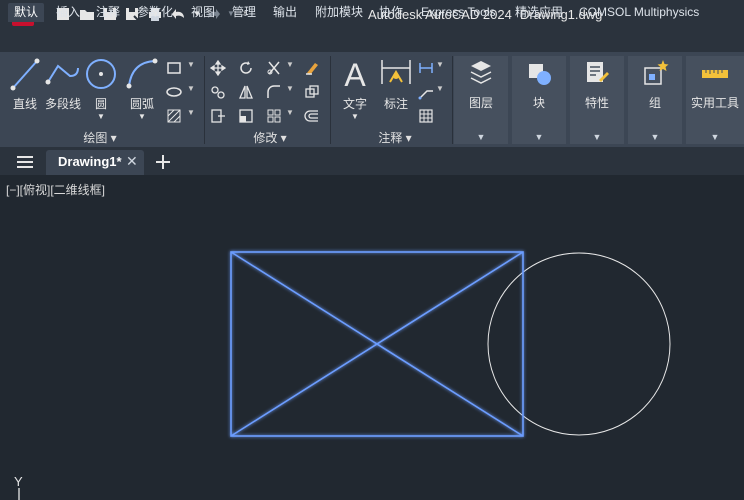  Describe the element at coordinates (715, 74) in the screenshot. I see `ruler-icon` at that location.